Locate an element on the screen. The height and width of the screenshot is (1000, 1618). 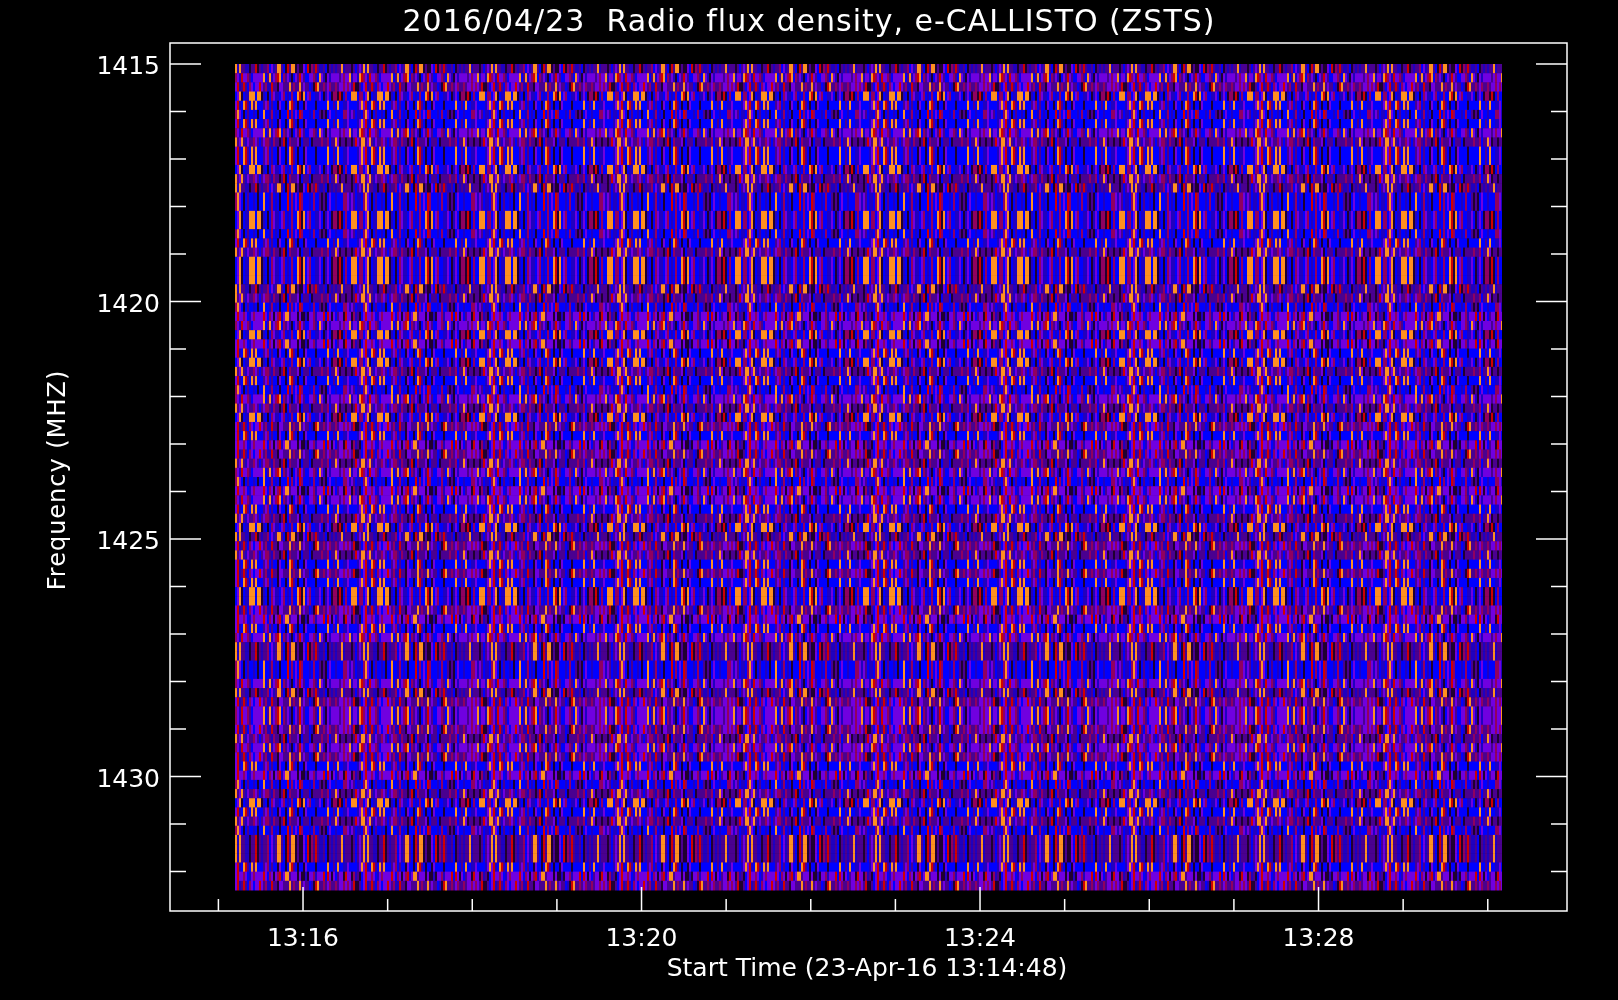
x-tick-label: 13:28 is located at coordinates (1318, 937).